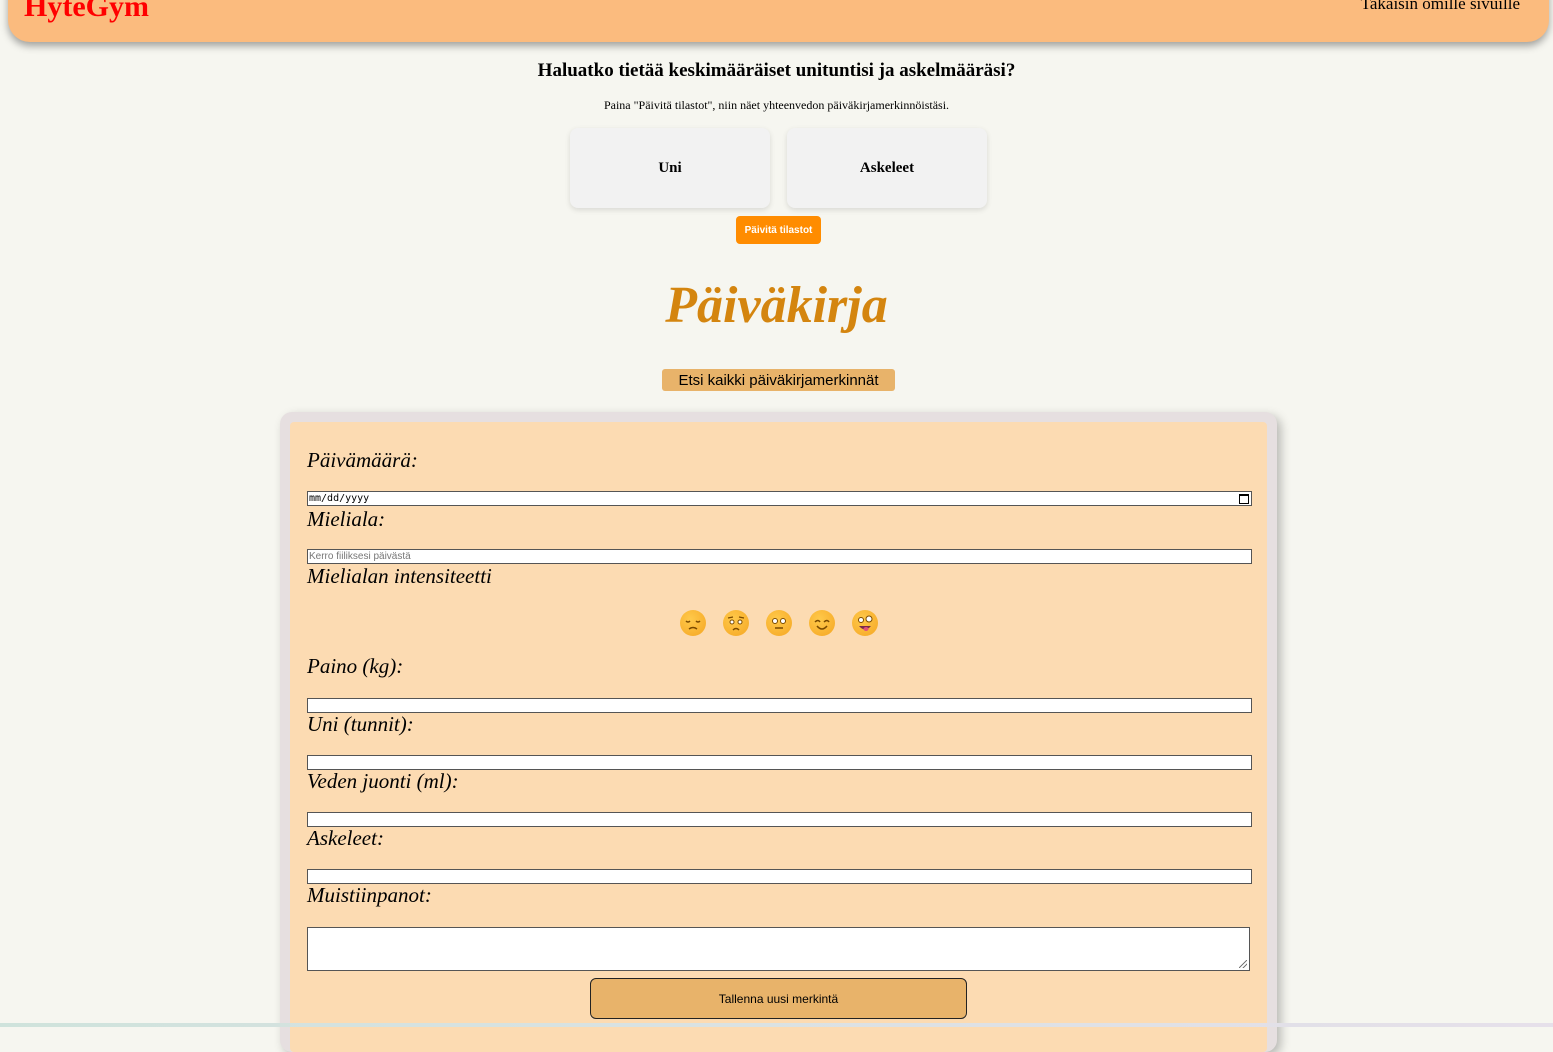  Describe the element at coordinates (779, 876) in the screenshot. I see `steps-input` at that location.